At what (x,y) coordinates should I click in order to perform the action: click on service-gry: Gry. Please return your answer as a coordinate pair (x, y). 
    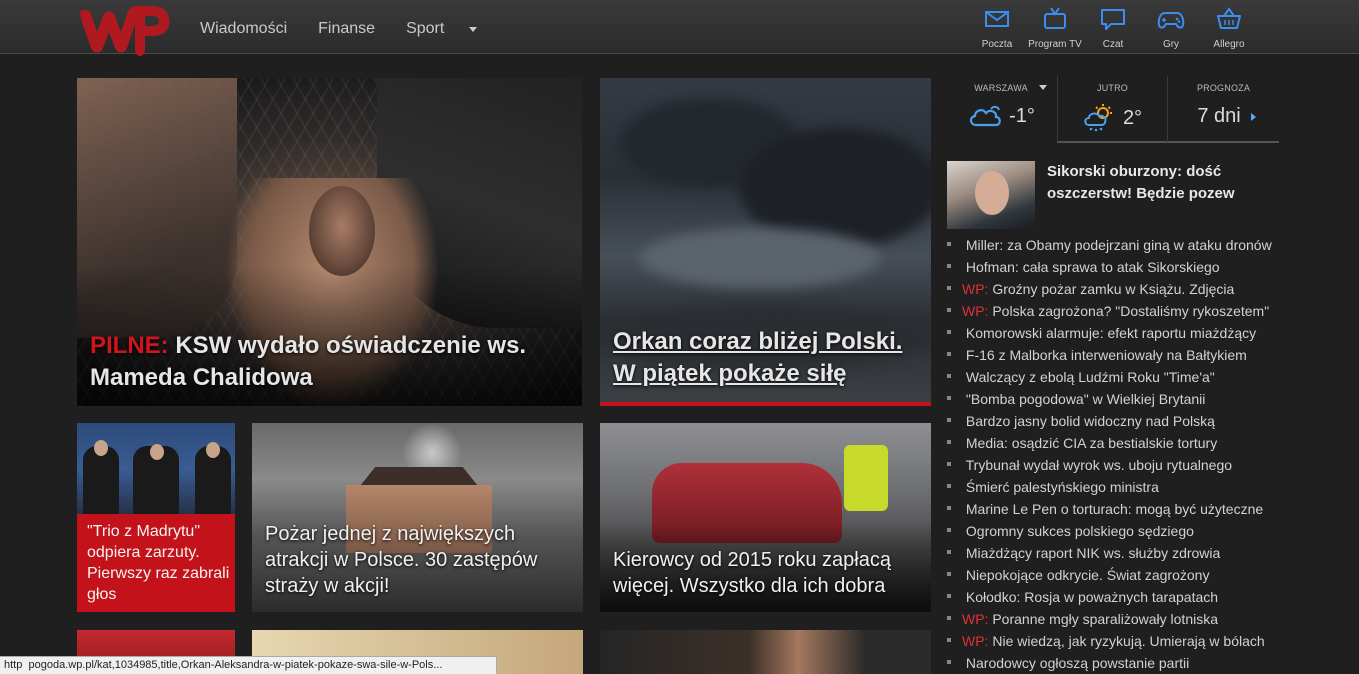
    Looking at the image, I should click on (1171, 28).